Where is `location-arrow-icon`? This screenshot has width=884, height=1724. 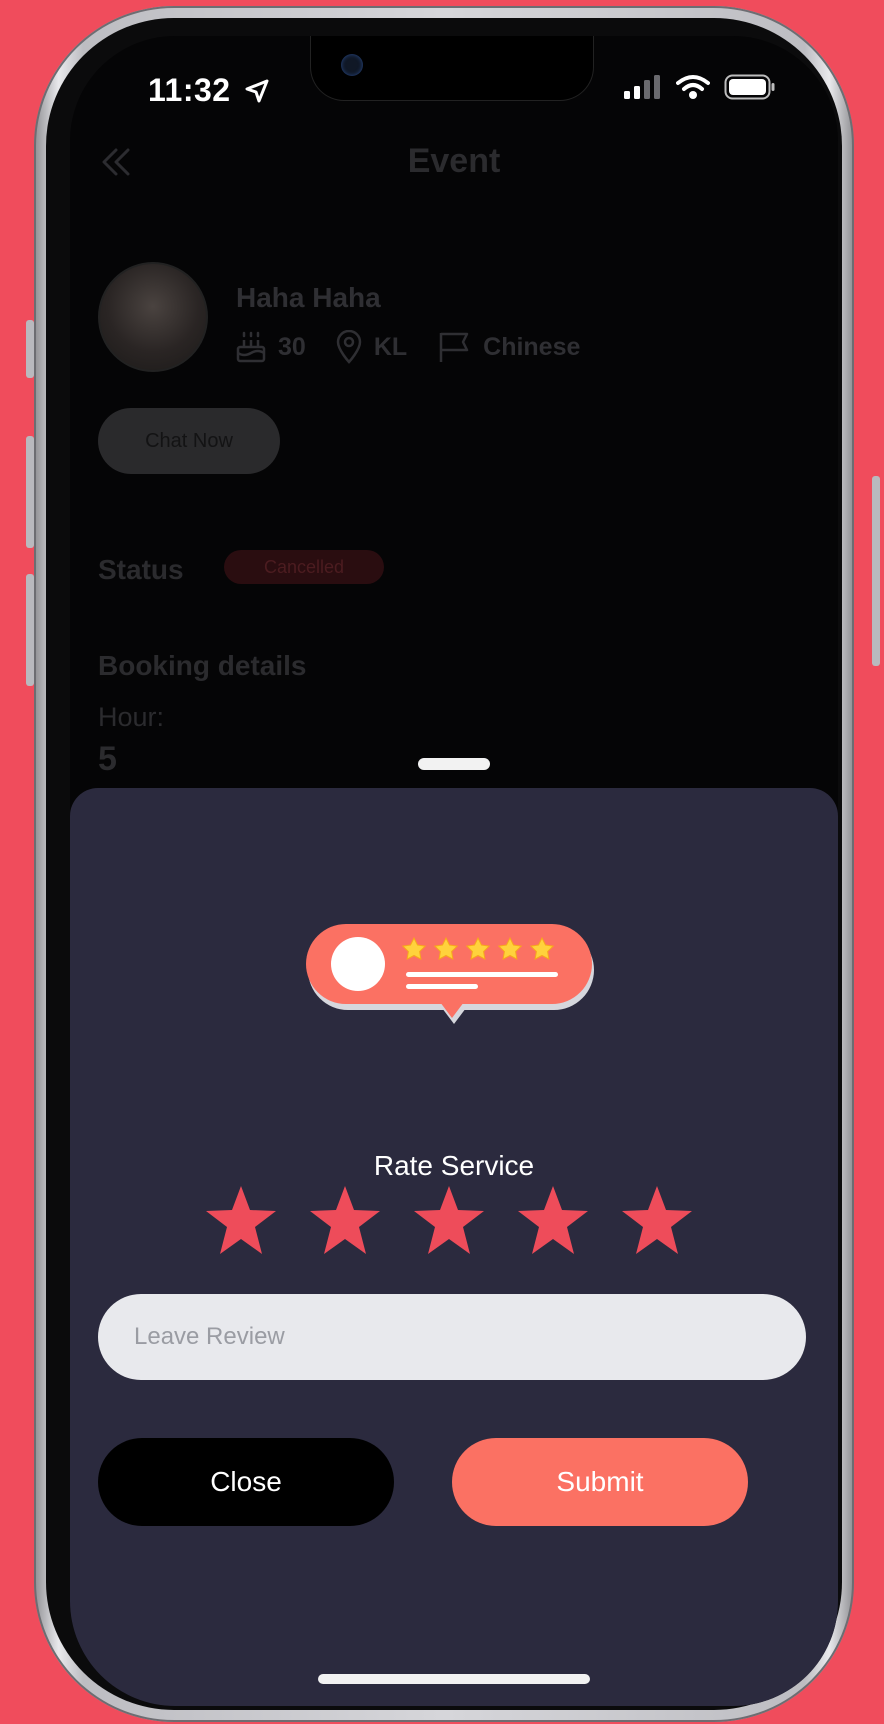 location-arrow-icon is located at coordinates (257, 91).